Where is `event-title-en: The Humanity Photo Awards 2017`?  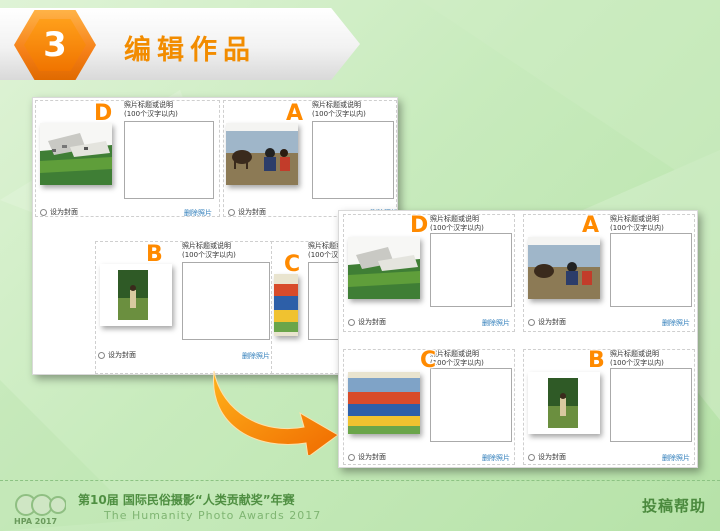
event-title-en: The Humanity Photo Awards 2017 is located at coordinates (213, 515).